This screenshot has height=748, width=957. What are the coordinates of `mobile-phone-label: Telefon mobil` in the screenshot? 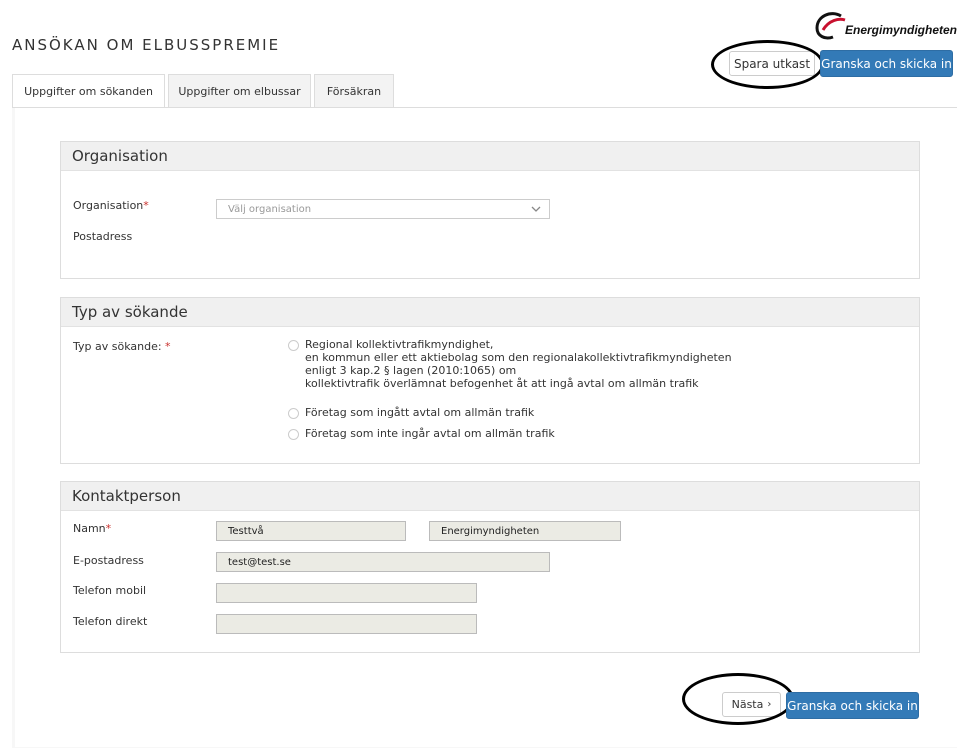 It's located at (110, 590).